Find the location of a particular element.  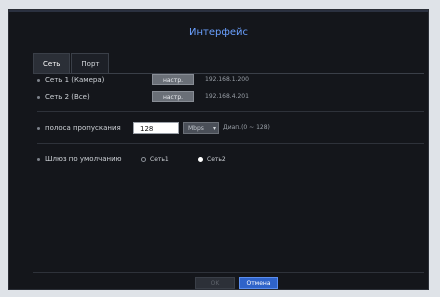

radio-selected-icon is located at coordinates (200, 159).